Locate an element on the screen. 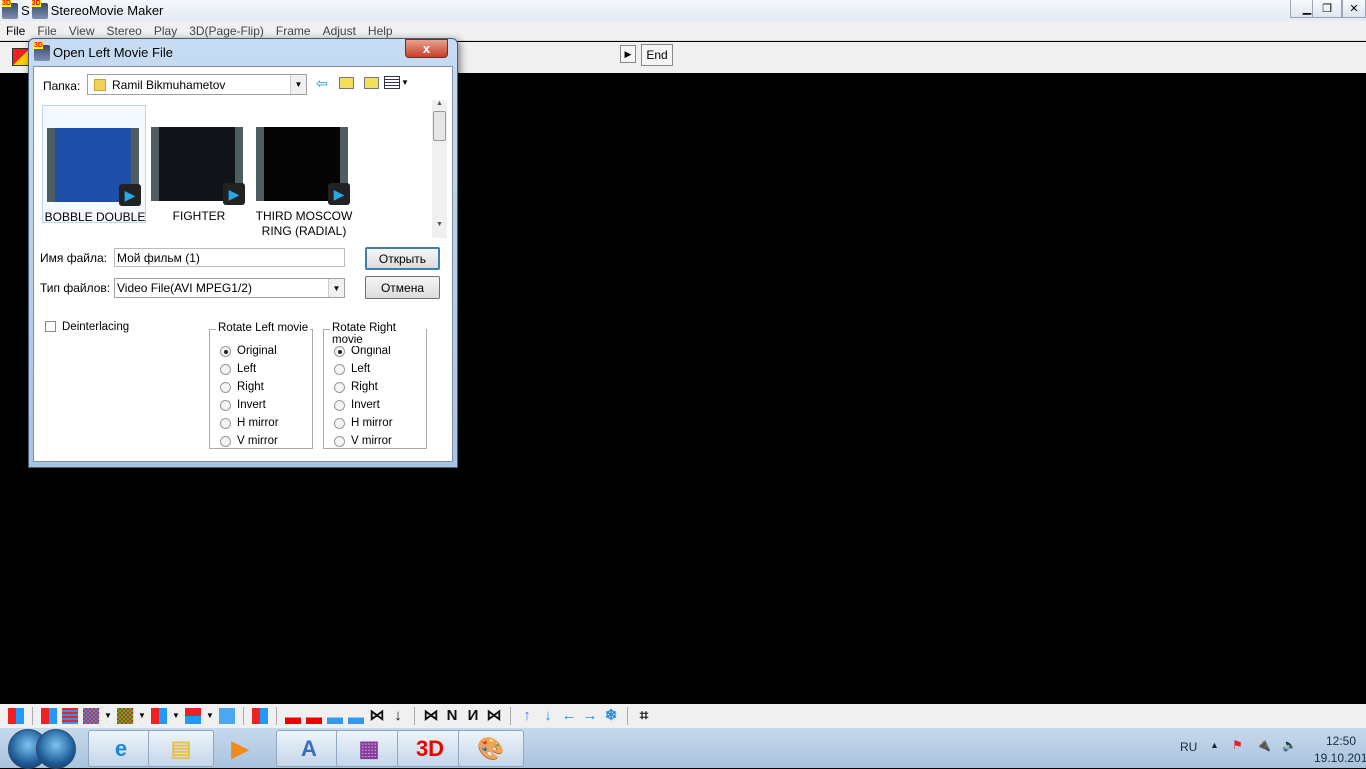 Image resolution: width=1366 pixels, height=769 pixels. taskbar-winrar: ▦ is located at coordinates (369, 748).